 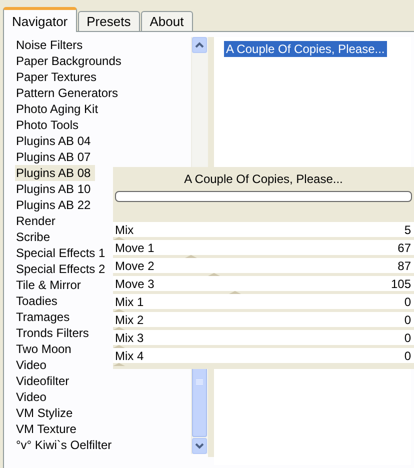 What do you see at coordinates (129, 337) in the screenshot?
I see `slider-label: Mix 3` at bounding box center [129, 337].